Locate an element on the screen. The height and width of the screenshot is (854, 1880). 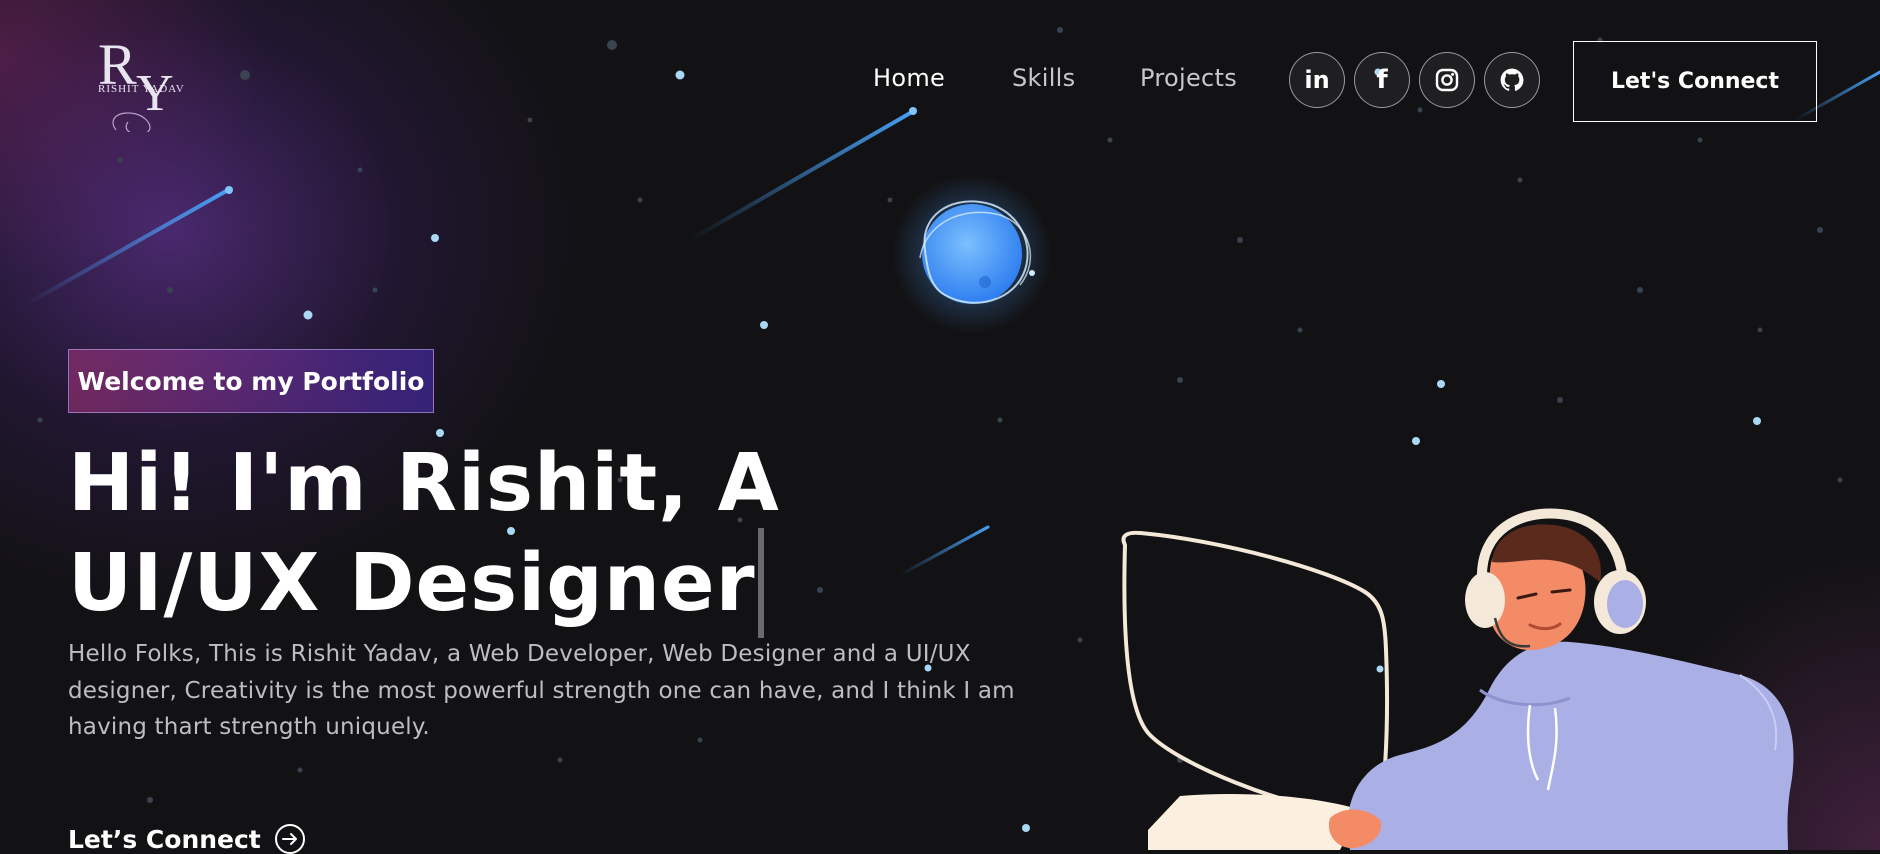
github-icon is located at coordinates (1512, 79).